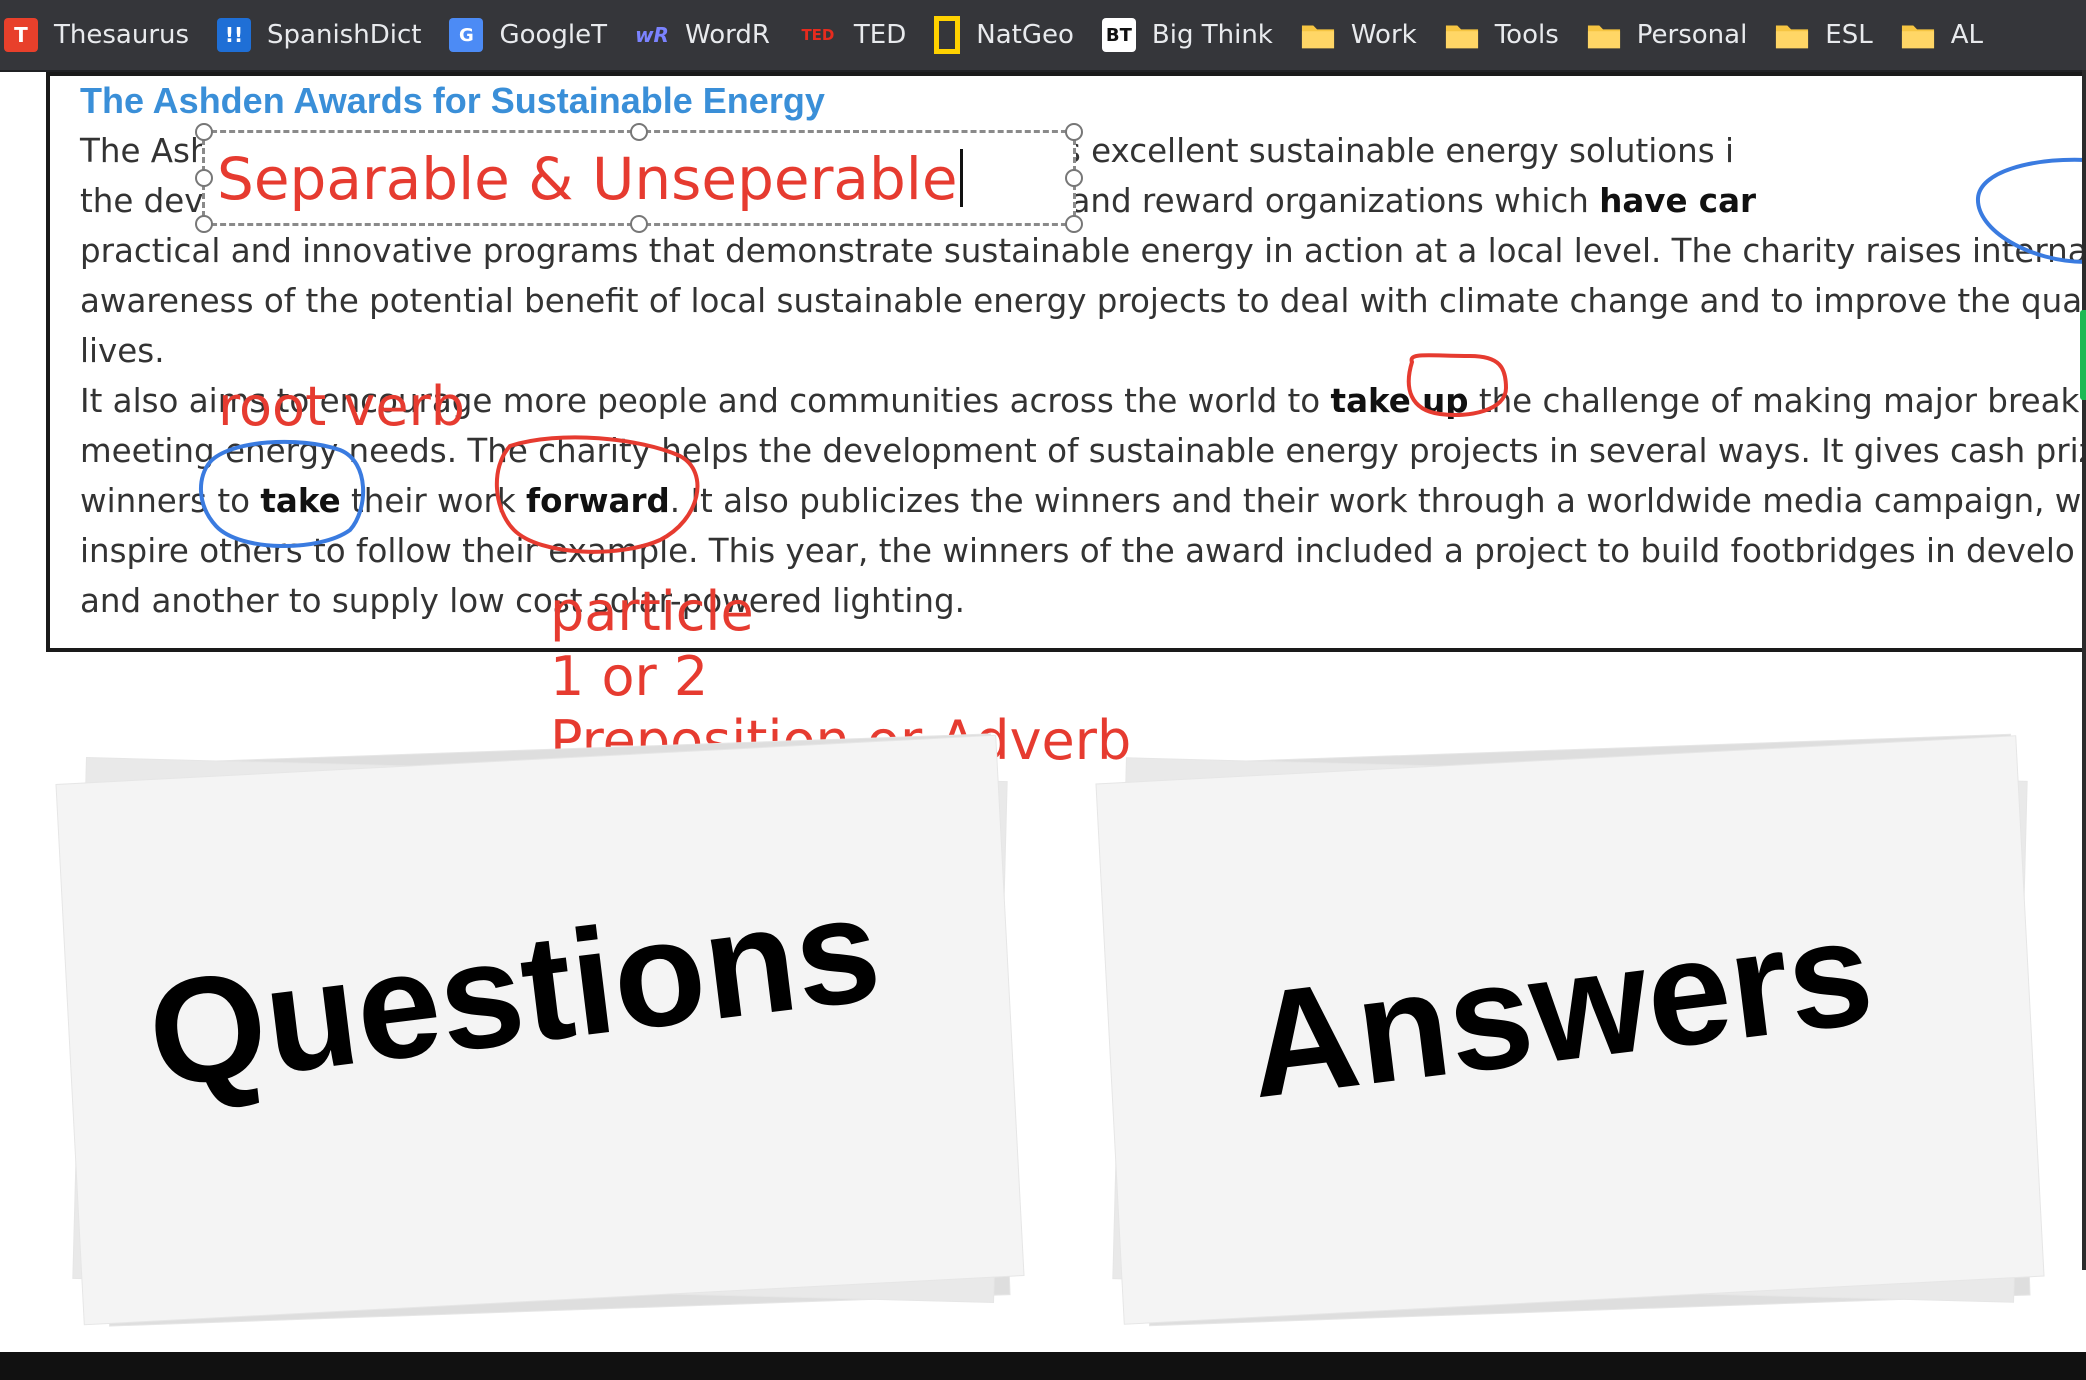 The height and width of the screenshot is (1380, 2086). I want to click on bookmark-wordr: wR WordR, so click(702, 35).